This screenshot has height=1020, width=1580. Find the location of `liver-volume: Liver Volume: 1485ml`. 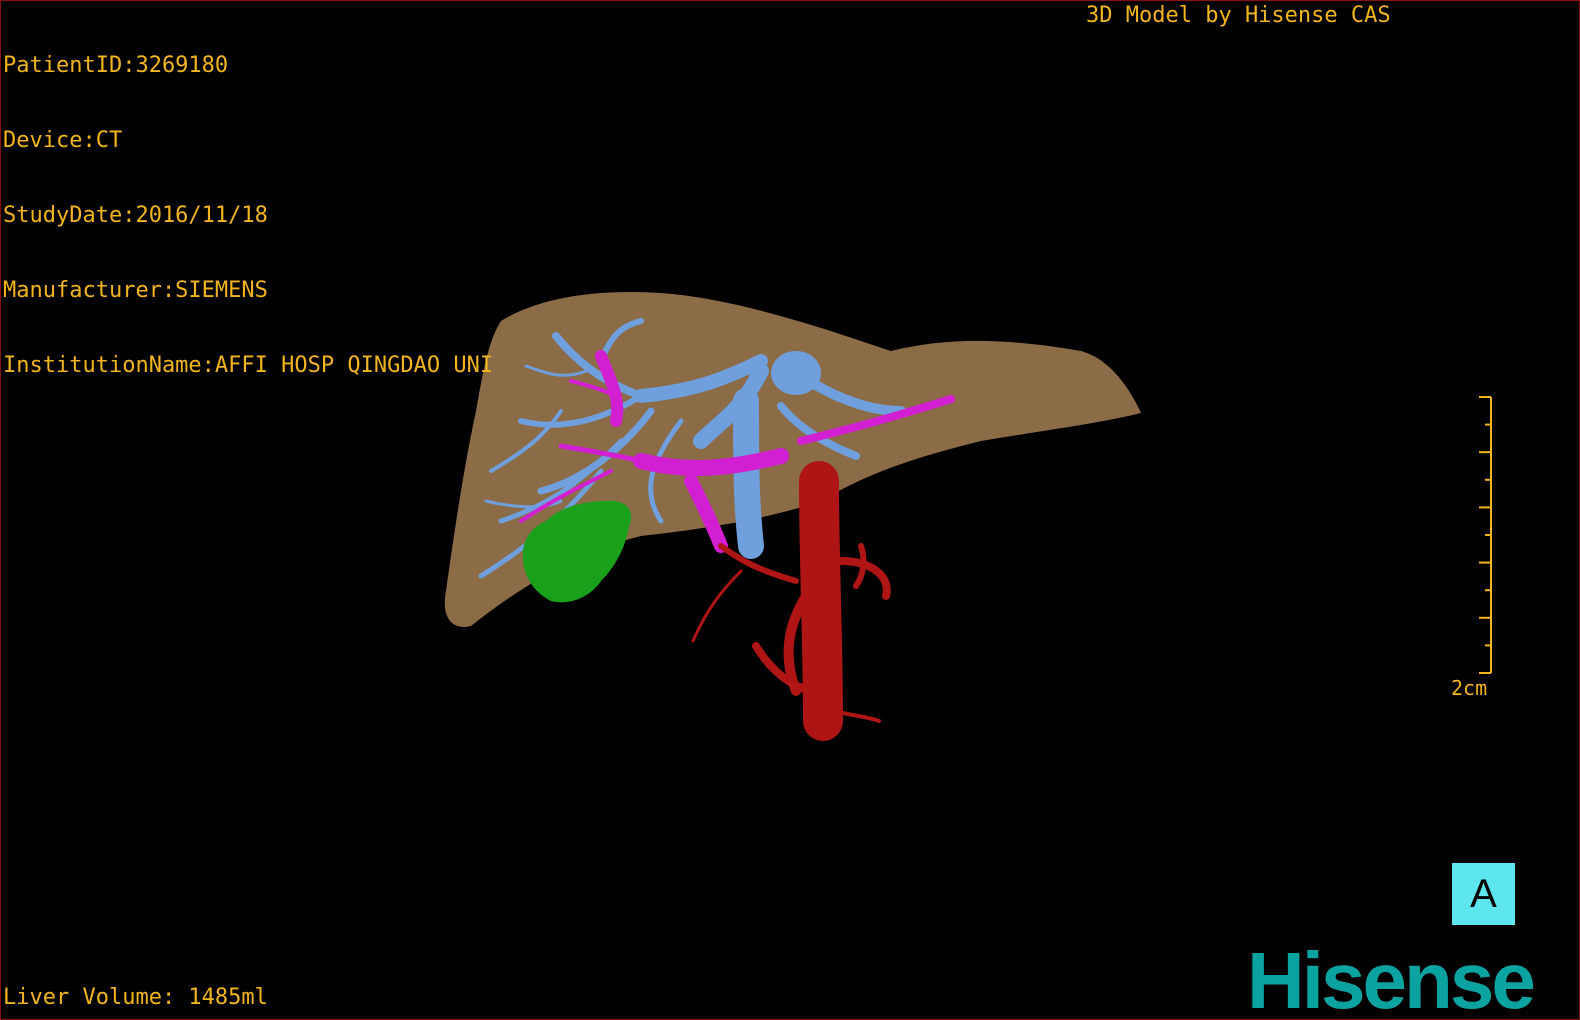

liver-volume: Liver Volume: 1485ml is located at coordinates (135, 997).